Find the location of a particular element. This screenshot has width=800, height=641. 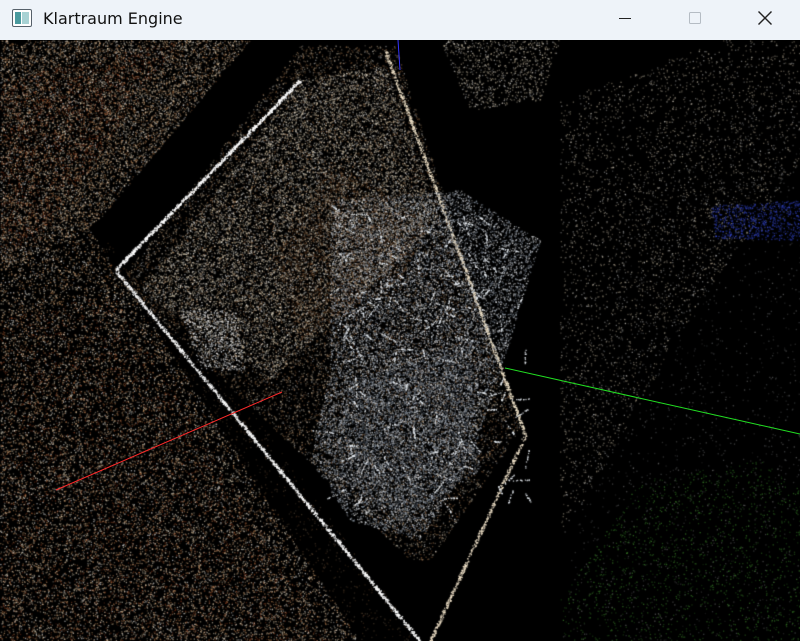

x-axis-line is located at coordinates (169, 441).